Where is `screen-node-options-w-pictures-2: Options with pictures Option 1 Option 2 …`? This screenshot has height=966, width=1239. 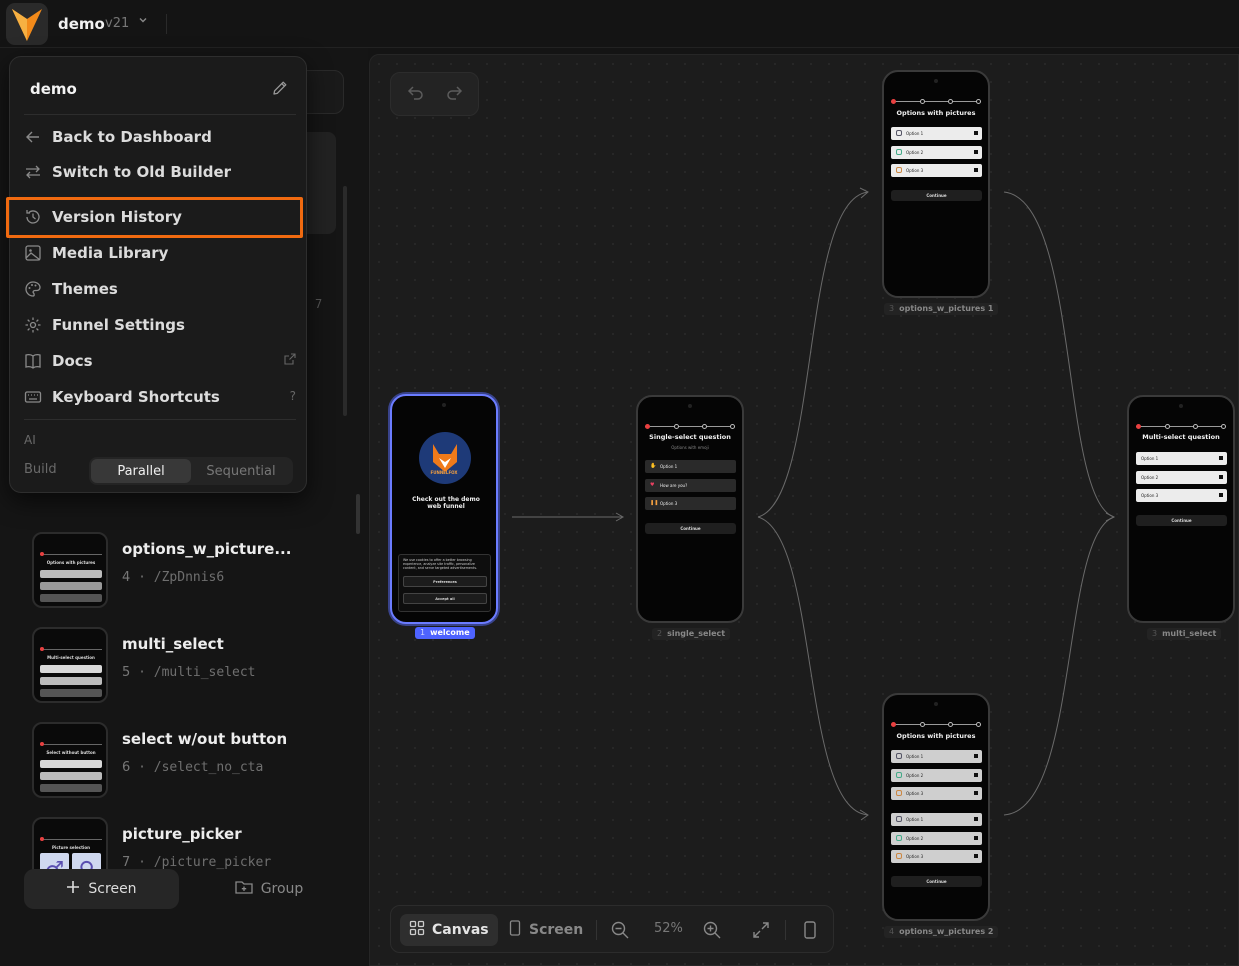 screen-node-options-w-pictures-2: Options with pictures Option 1 Option 2 … is located at coordinates (936, 807).